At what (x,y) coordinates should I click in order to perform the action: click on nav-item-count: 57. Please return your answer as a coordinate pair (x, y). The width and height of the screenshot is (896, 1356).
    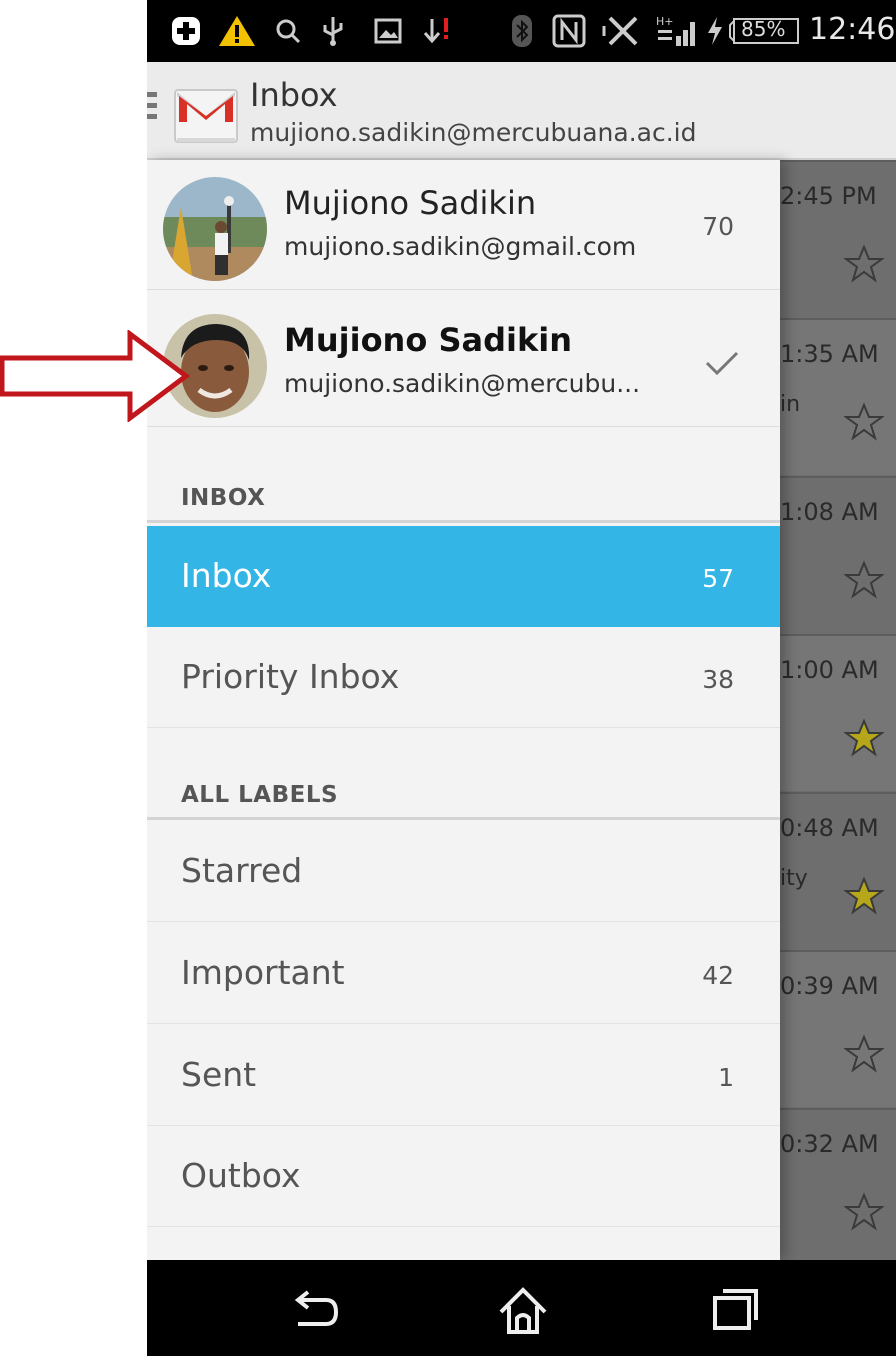
    Looking at the image, I should click on (718, 578).